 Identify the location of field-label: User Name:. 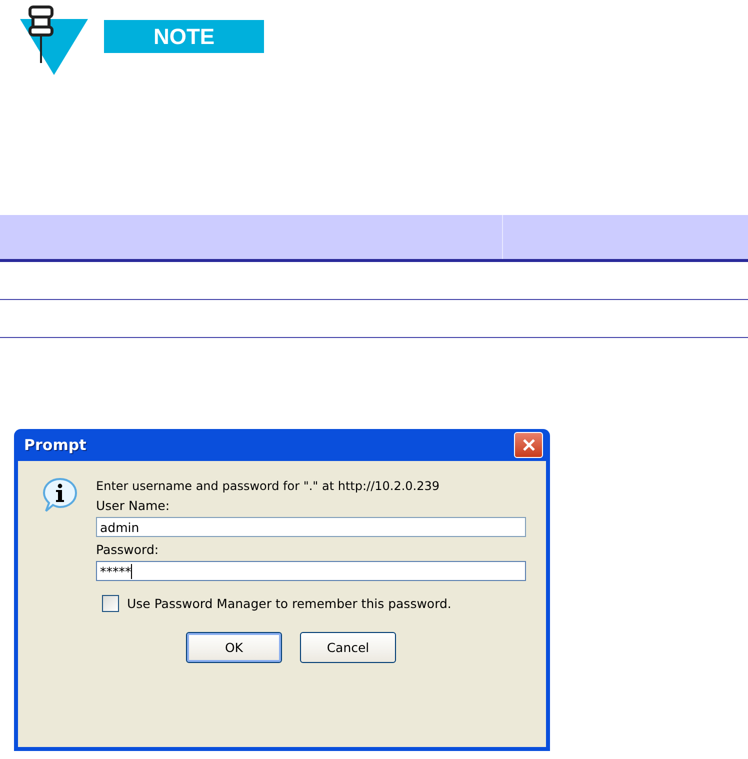
(133, 505).